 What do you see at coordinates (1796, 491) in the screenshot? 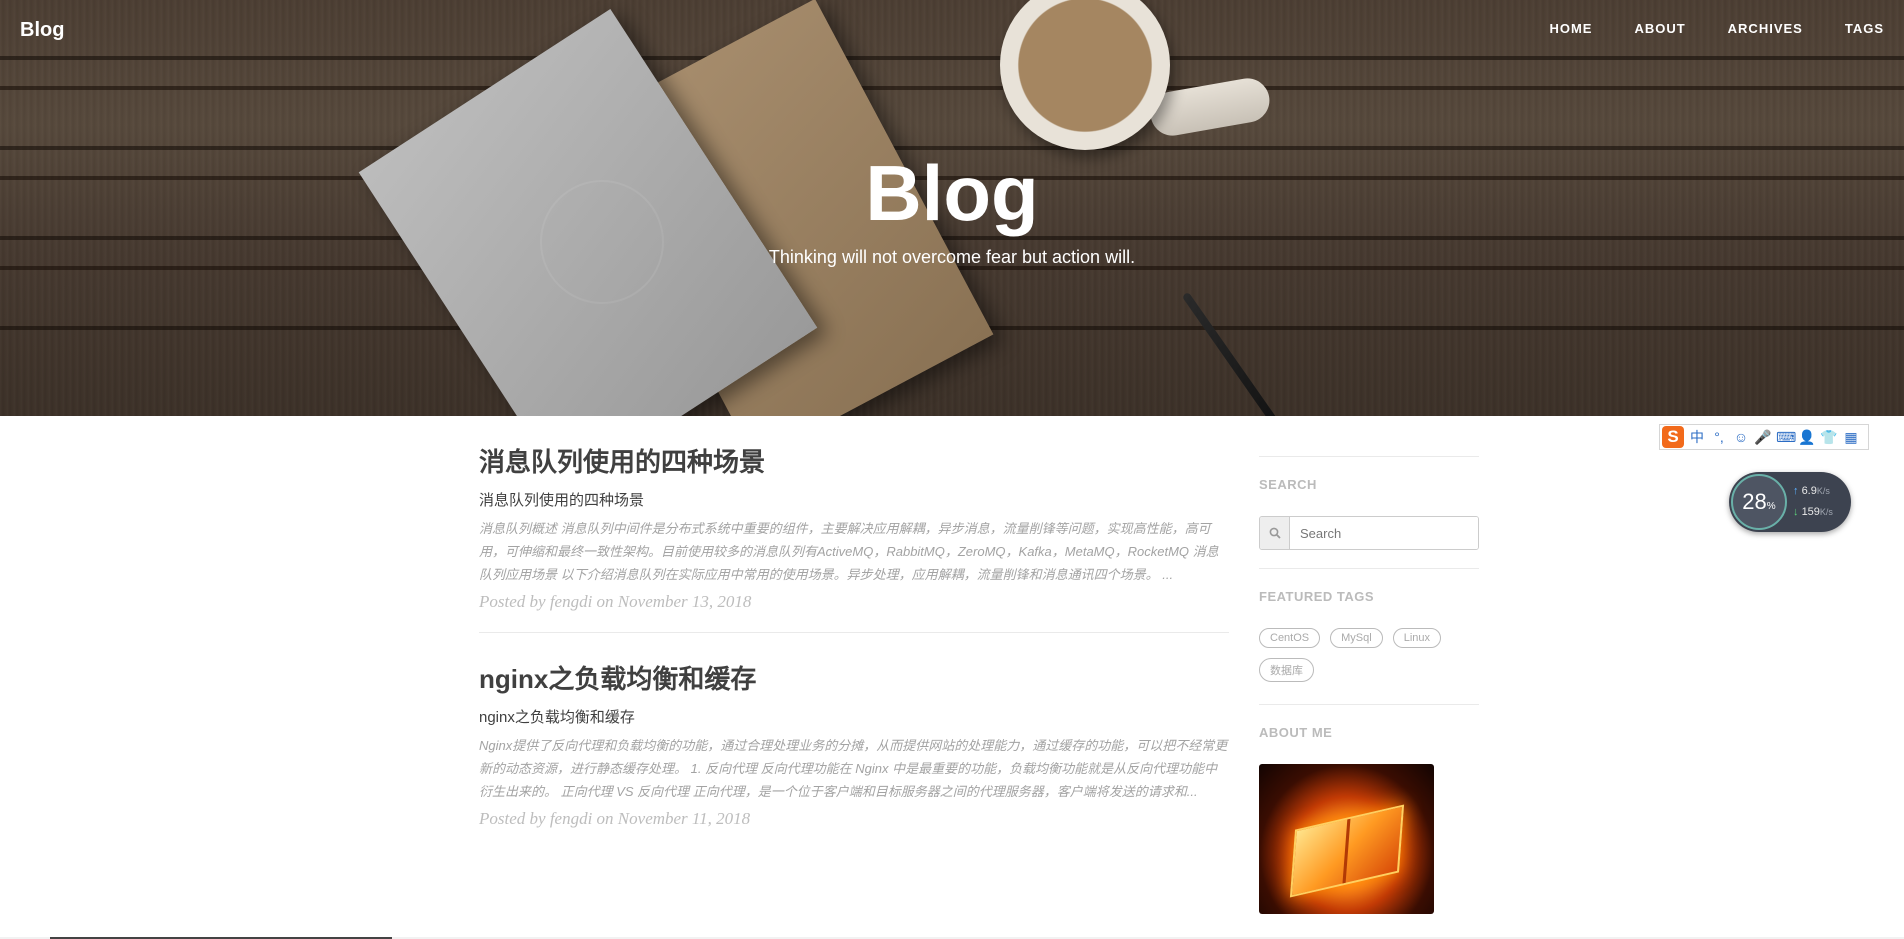
I see `upload-arrow-icon: ↑` at bounding box center [1796, 491].